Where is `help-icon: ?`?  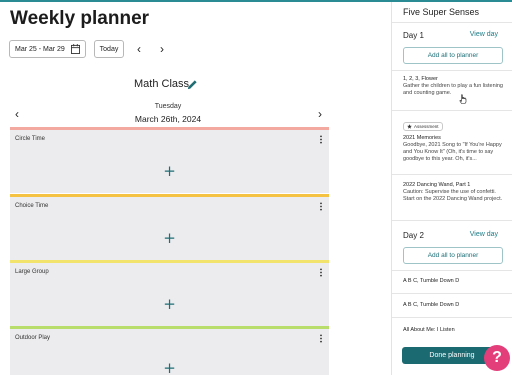 help-icon: ? is located at coordinates (497, 358).